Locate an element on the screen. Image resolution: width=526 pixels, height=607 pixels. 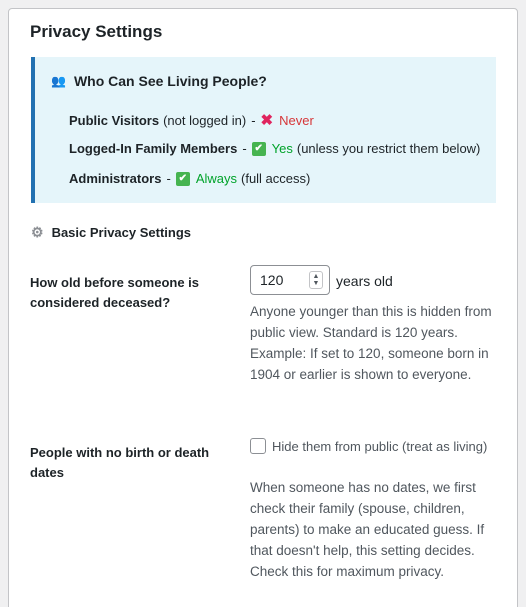
info-line-admins: Administrators - ✔ Always (full access) is located at coordinates (190, 178).